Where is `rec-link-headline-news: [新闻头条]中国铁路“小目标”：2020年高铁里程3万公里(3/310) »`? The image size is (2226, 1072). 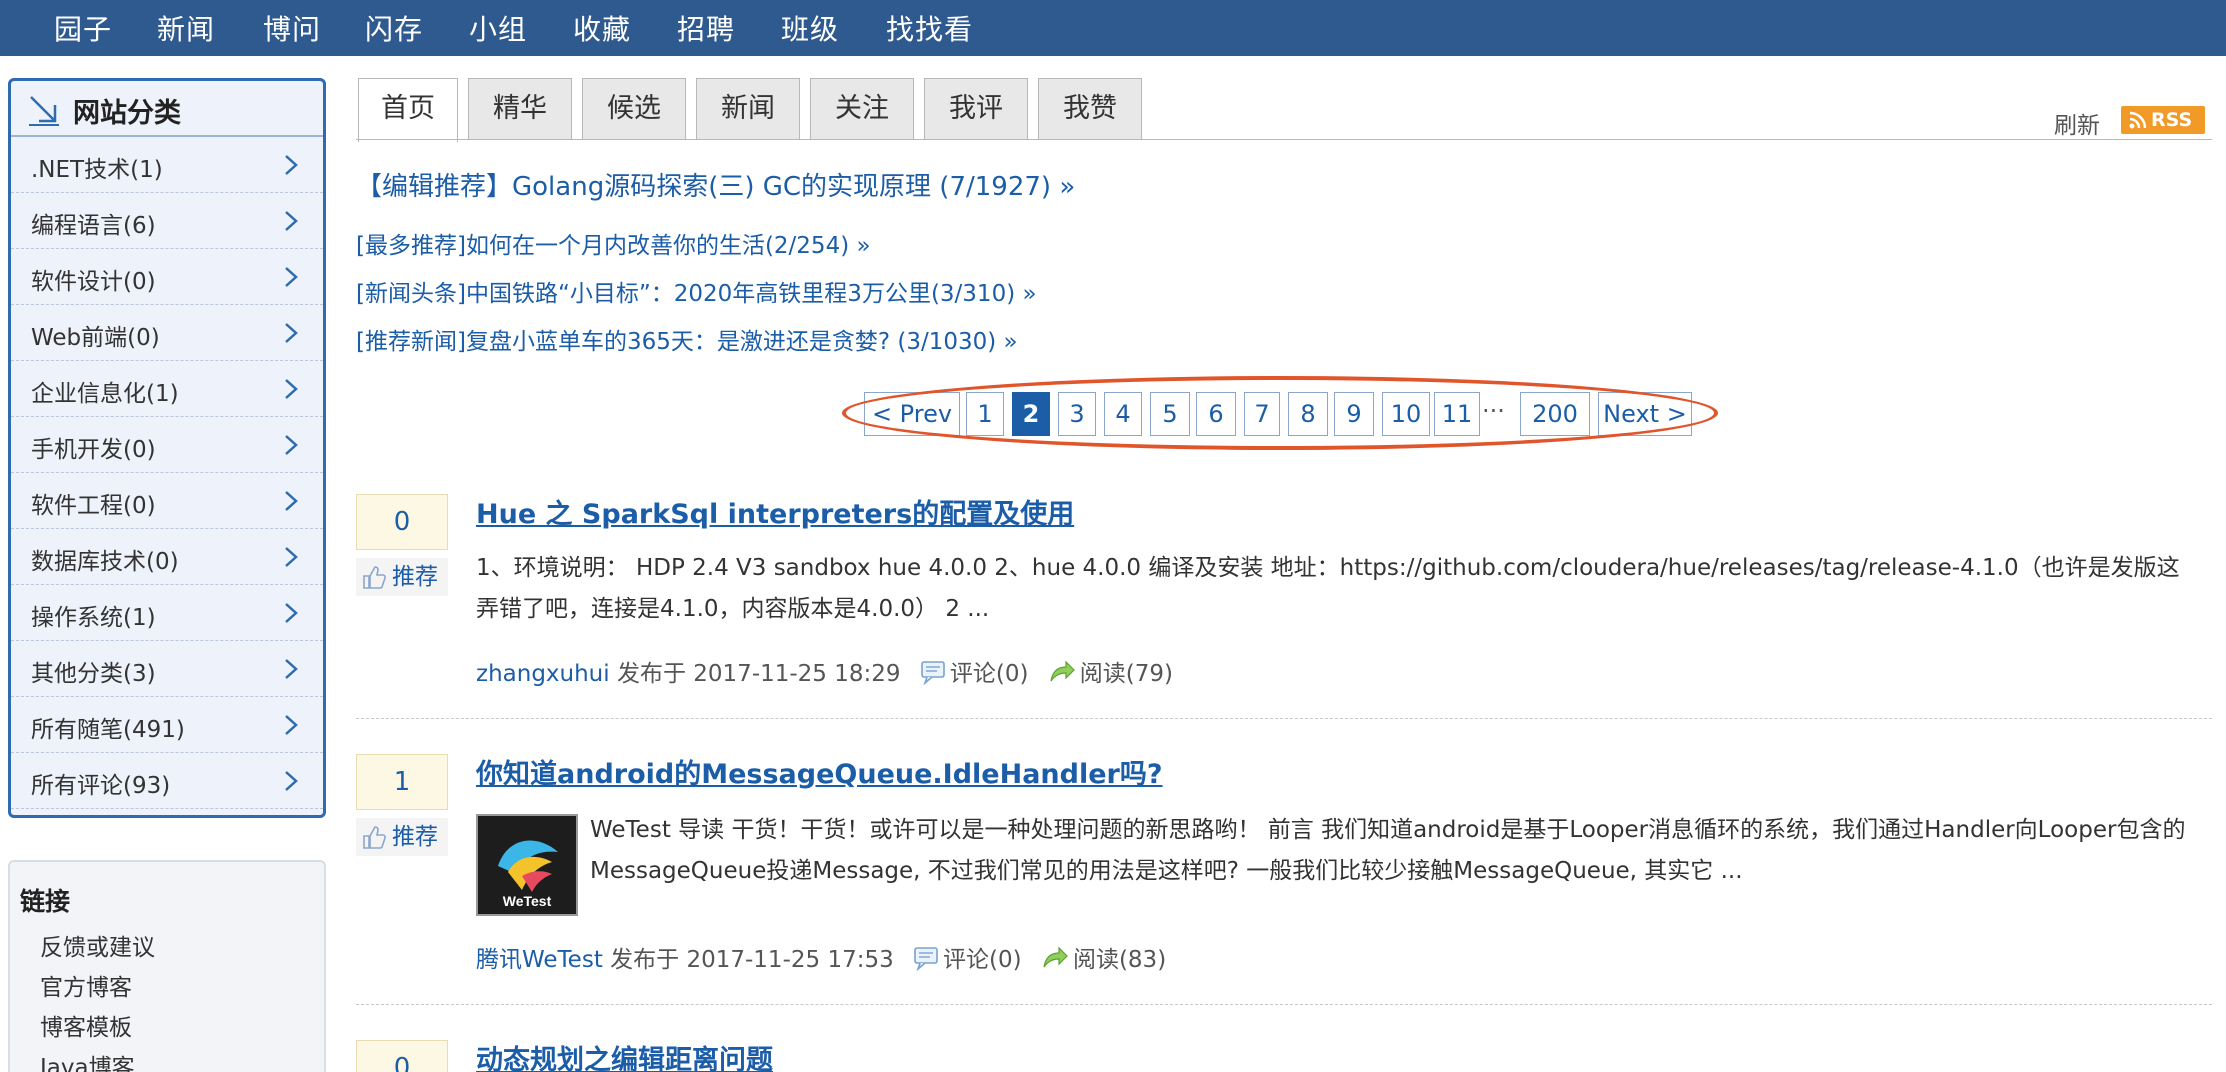
rec-link-headline-news: [新闻头条]中国铁路“小目标”：2020年高铁里程3万公里(3/310) » is located at coordinates (696, 291).